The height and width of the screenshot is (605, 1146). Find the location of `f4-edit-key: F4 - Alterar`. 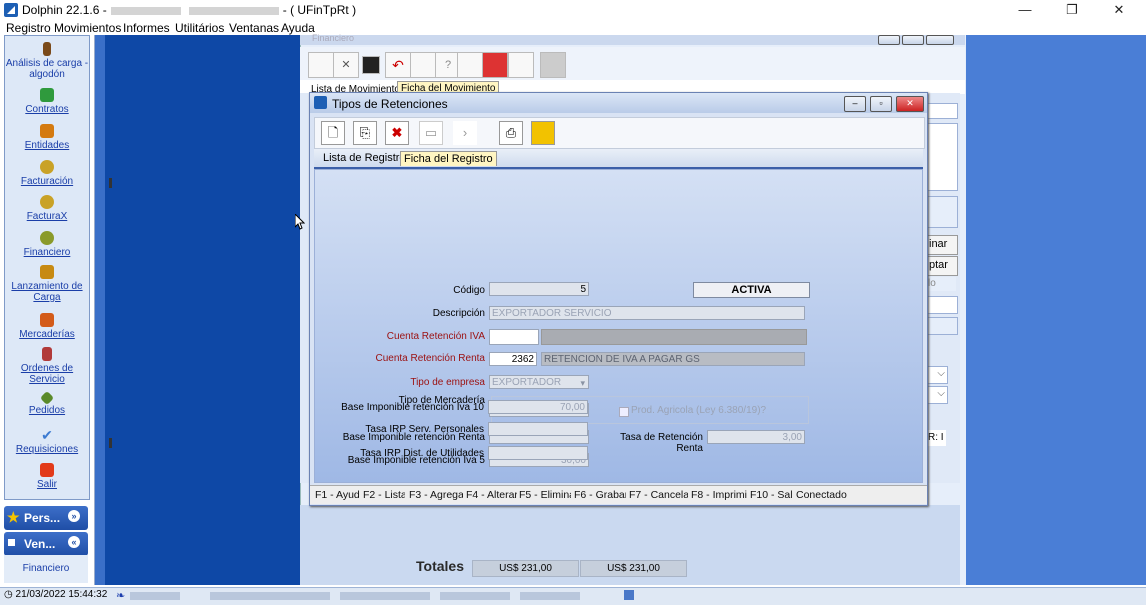

f4-edit-key: F4 - Alterar is located at coordinates (491, 495).